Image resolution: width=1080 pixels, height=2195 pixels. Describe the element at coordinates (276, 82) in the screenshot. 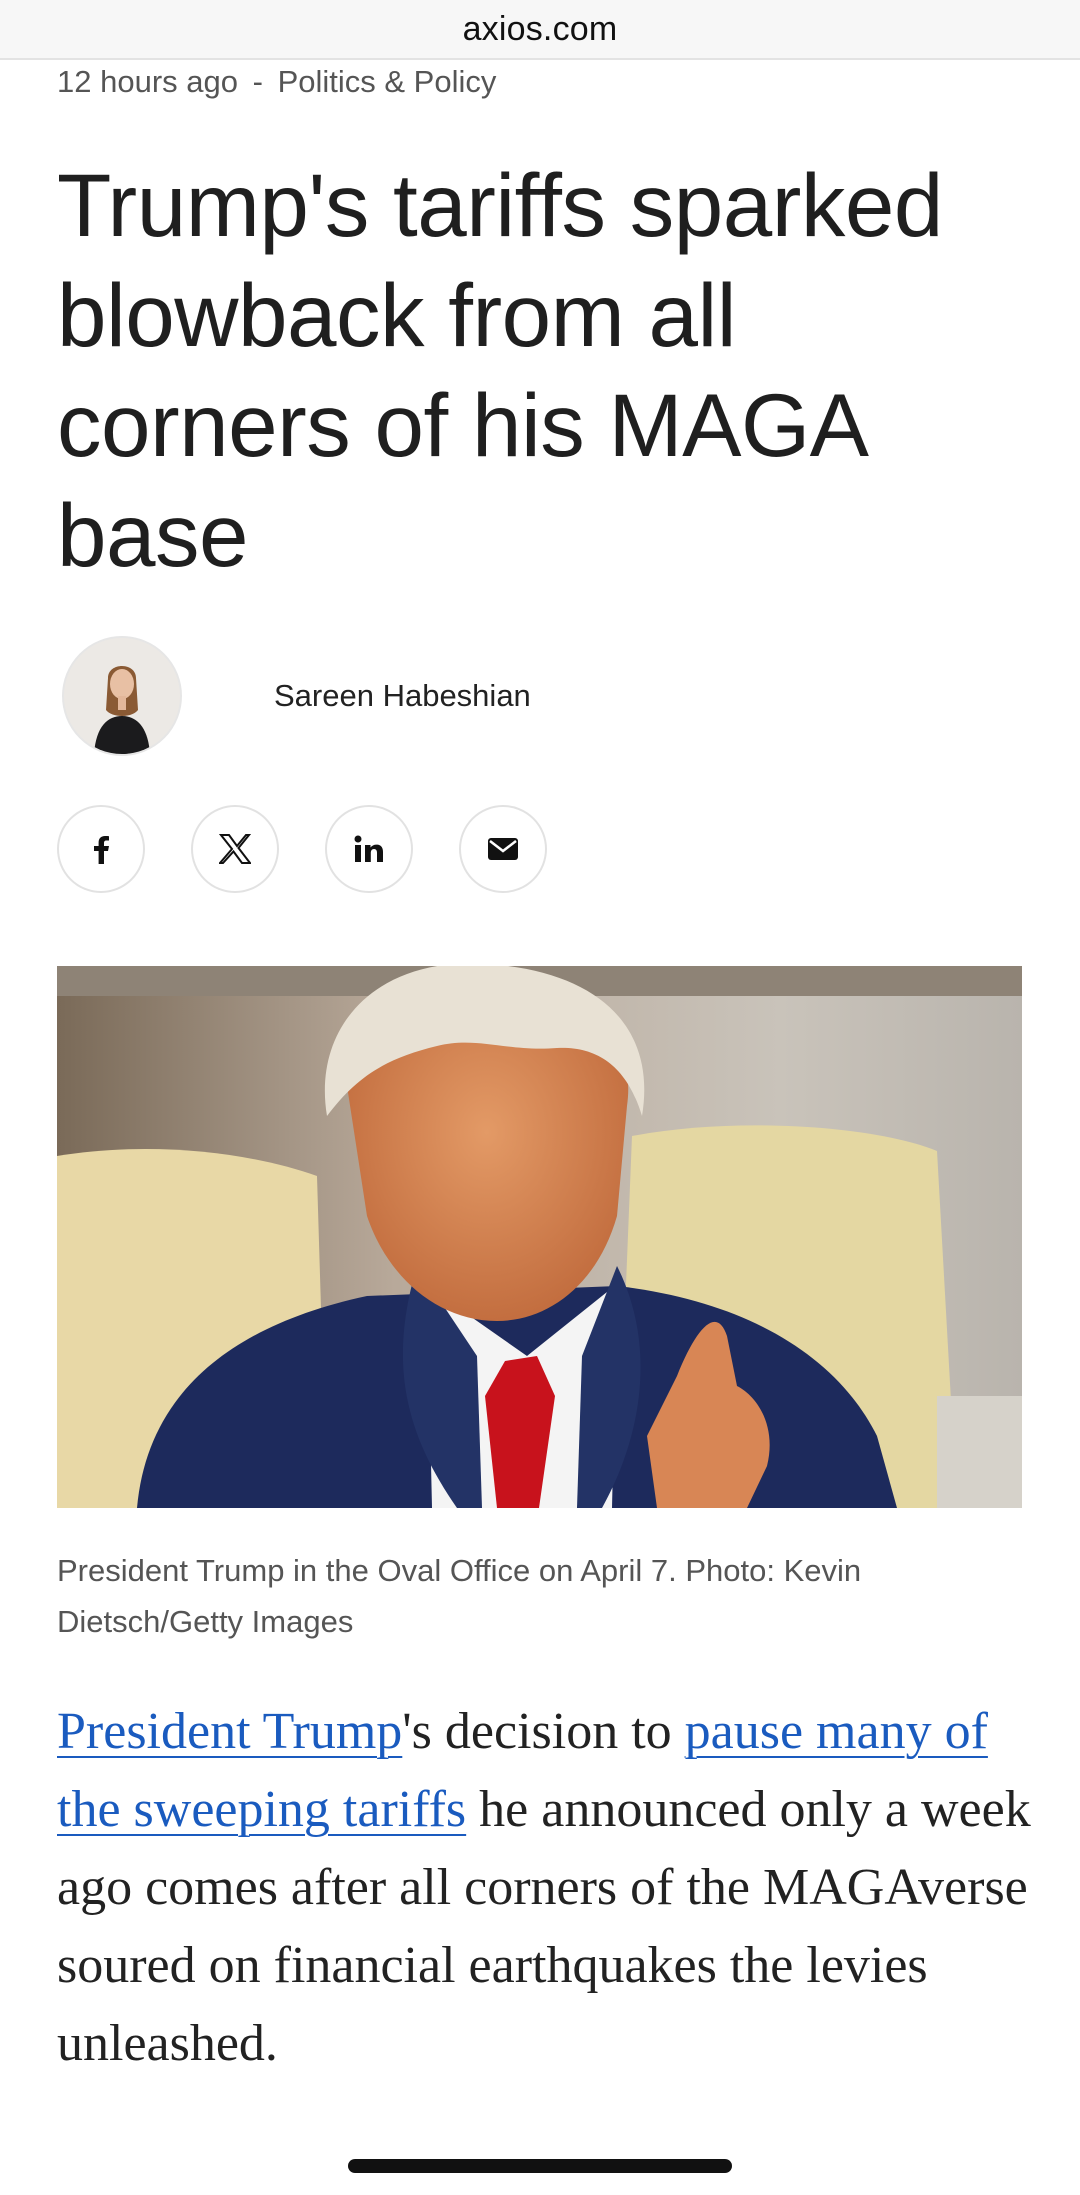

I see `article-meta: 12 hours ago - Politics & Policy` at that location.